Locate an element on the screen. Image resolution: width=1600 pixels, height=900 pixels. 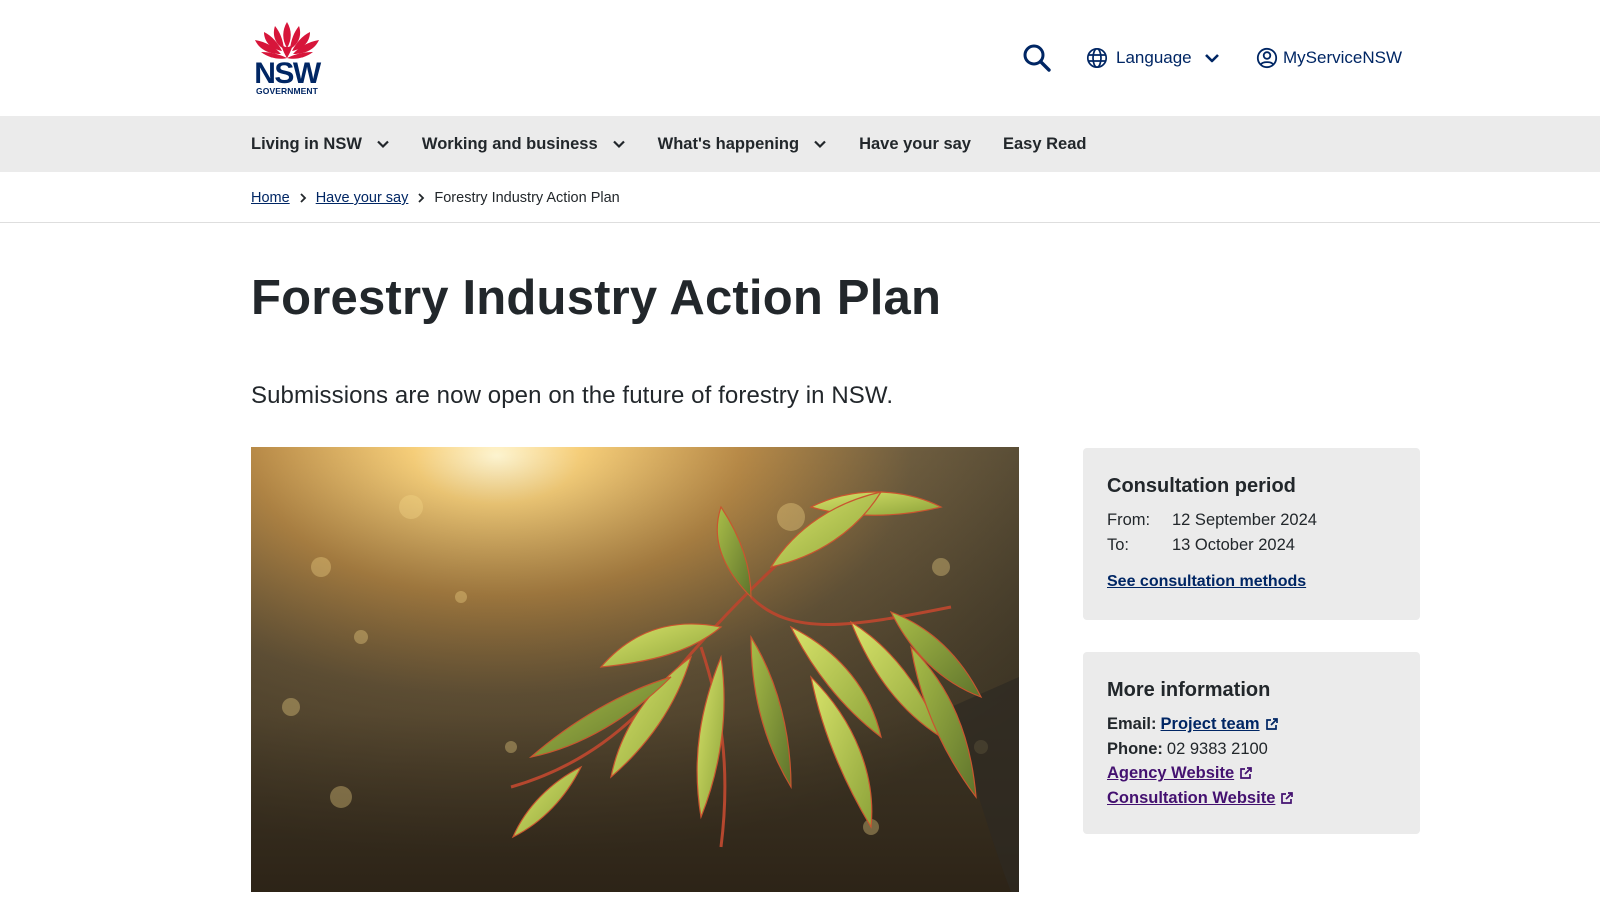
agency-website-link: Agency Website is located at coordinates (1170, 773).